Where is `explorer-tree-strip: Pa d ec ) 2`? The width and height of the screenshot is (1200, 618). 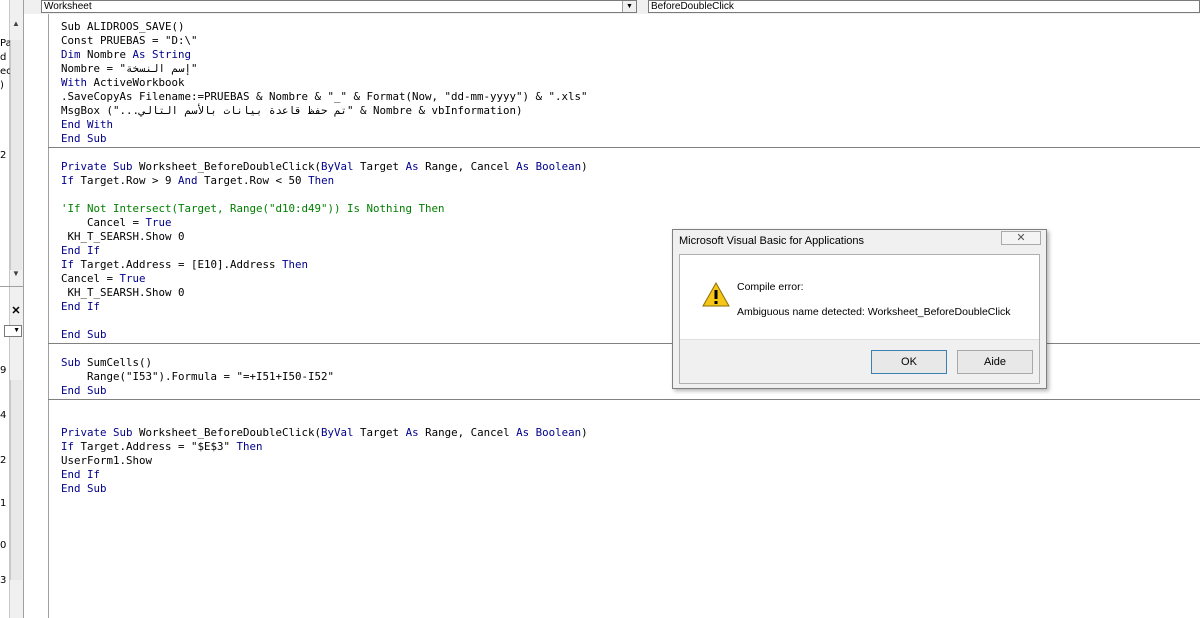
explorer-tree-strip: Pa d ec ) 2 is located at coordinates (6, 309).